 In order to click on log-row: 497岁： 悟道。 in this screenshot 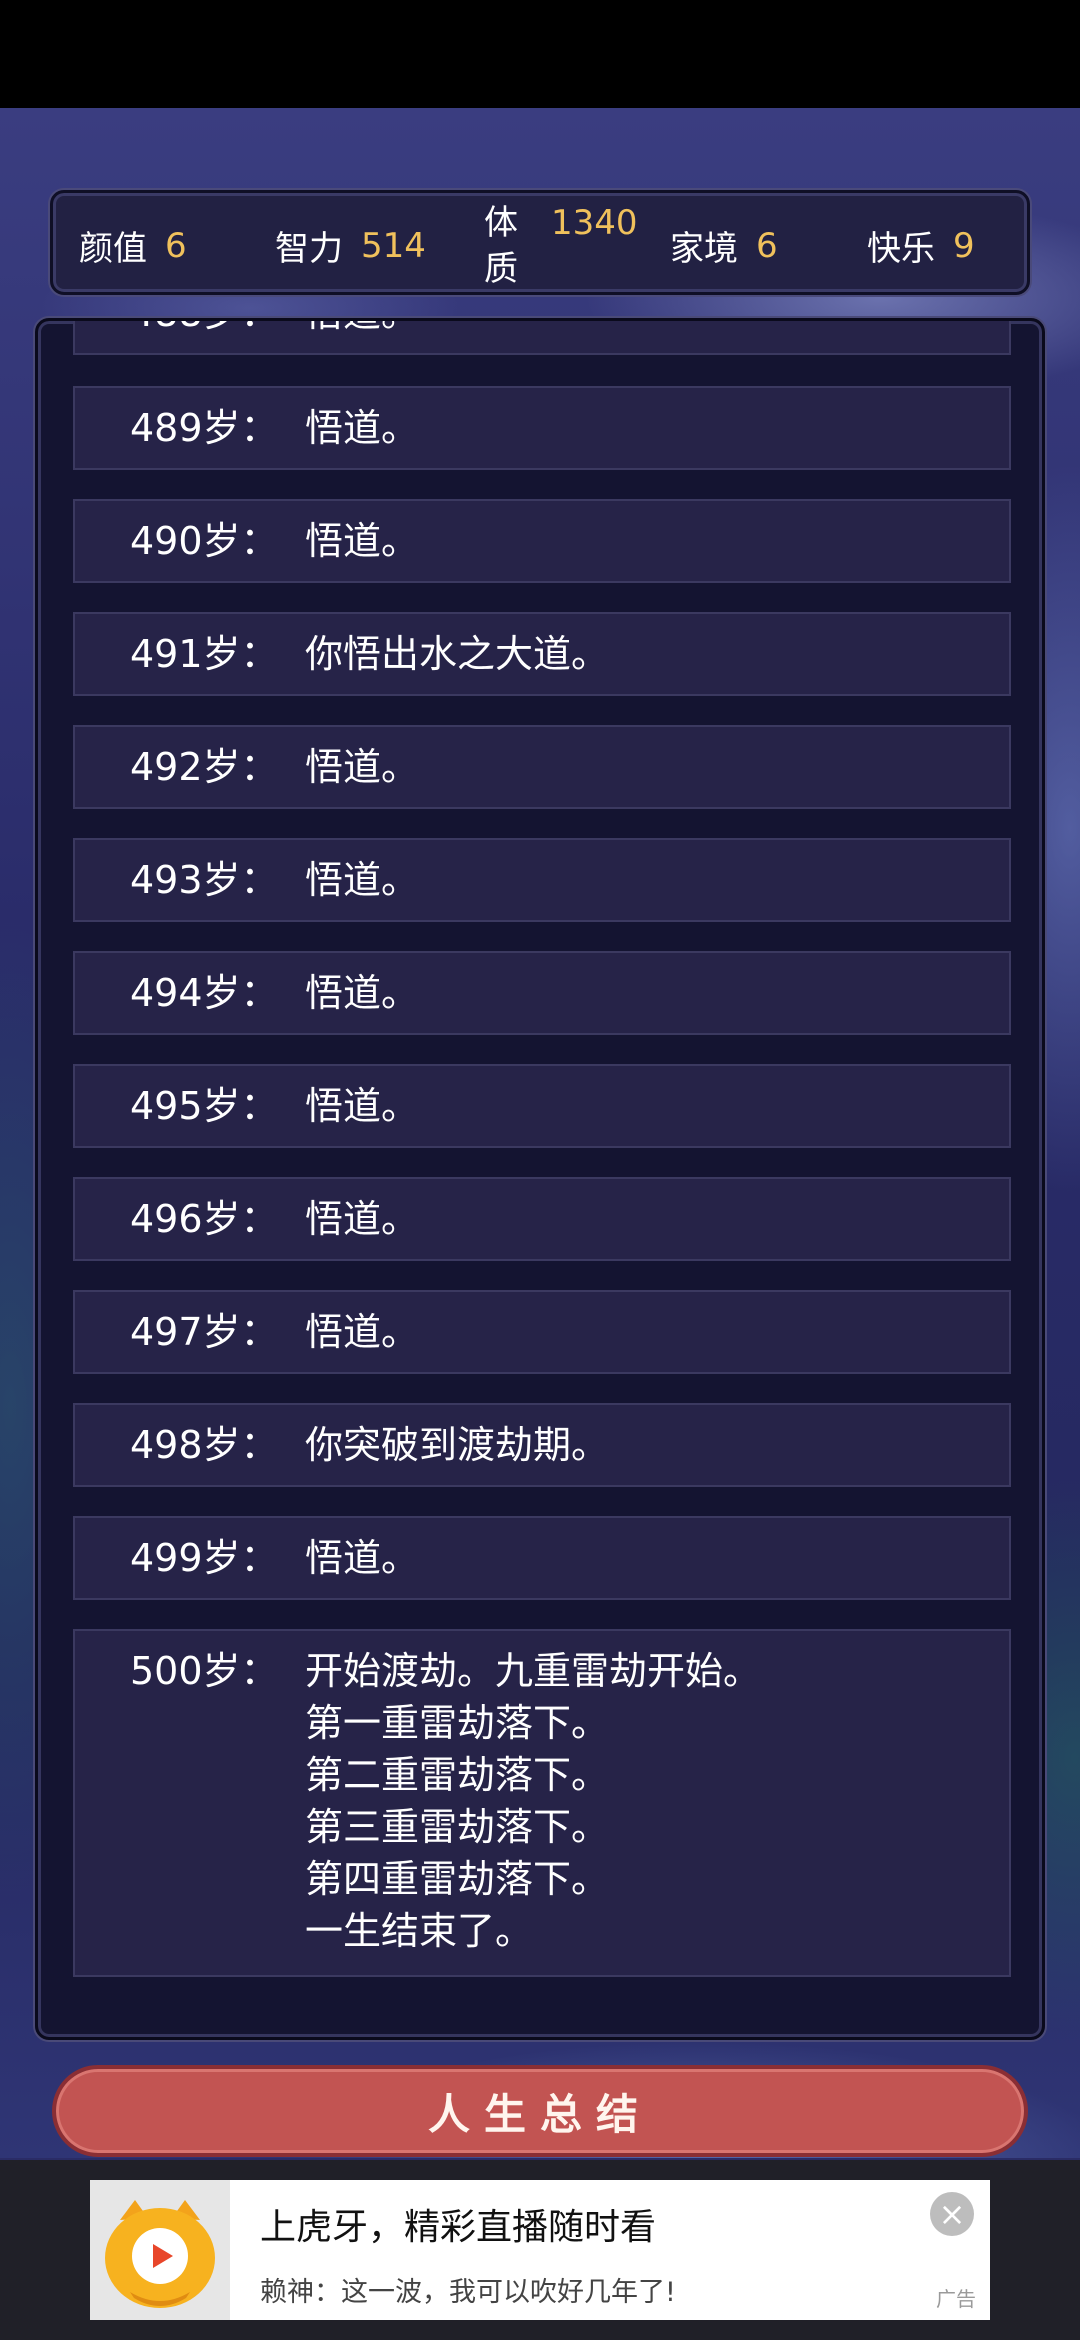, I will do `click(542, 1332)`.